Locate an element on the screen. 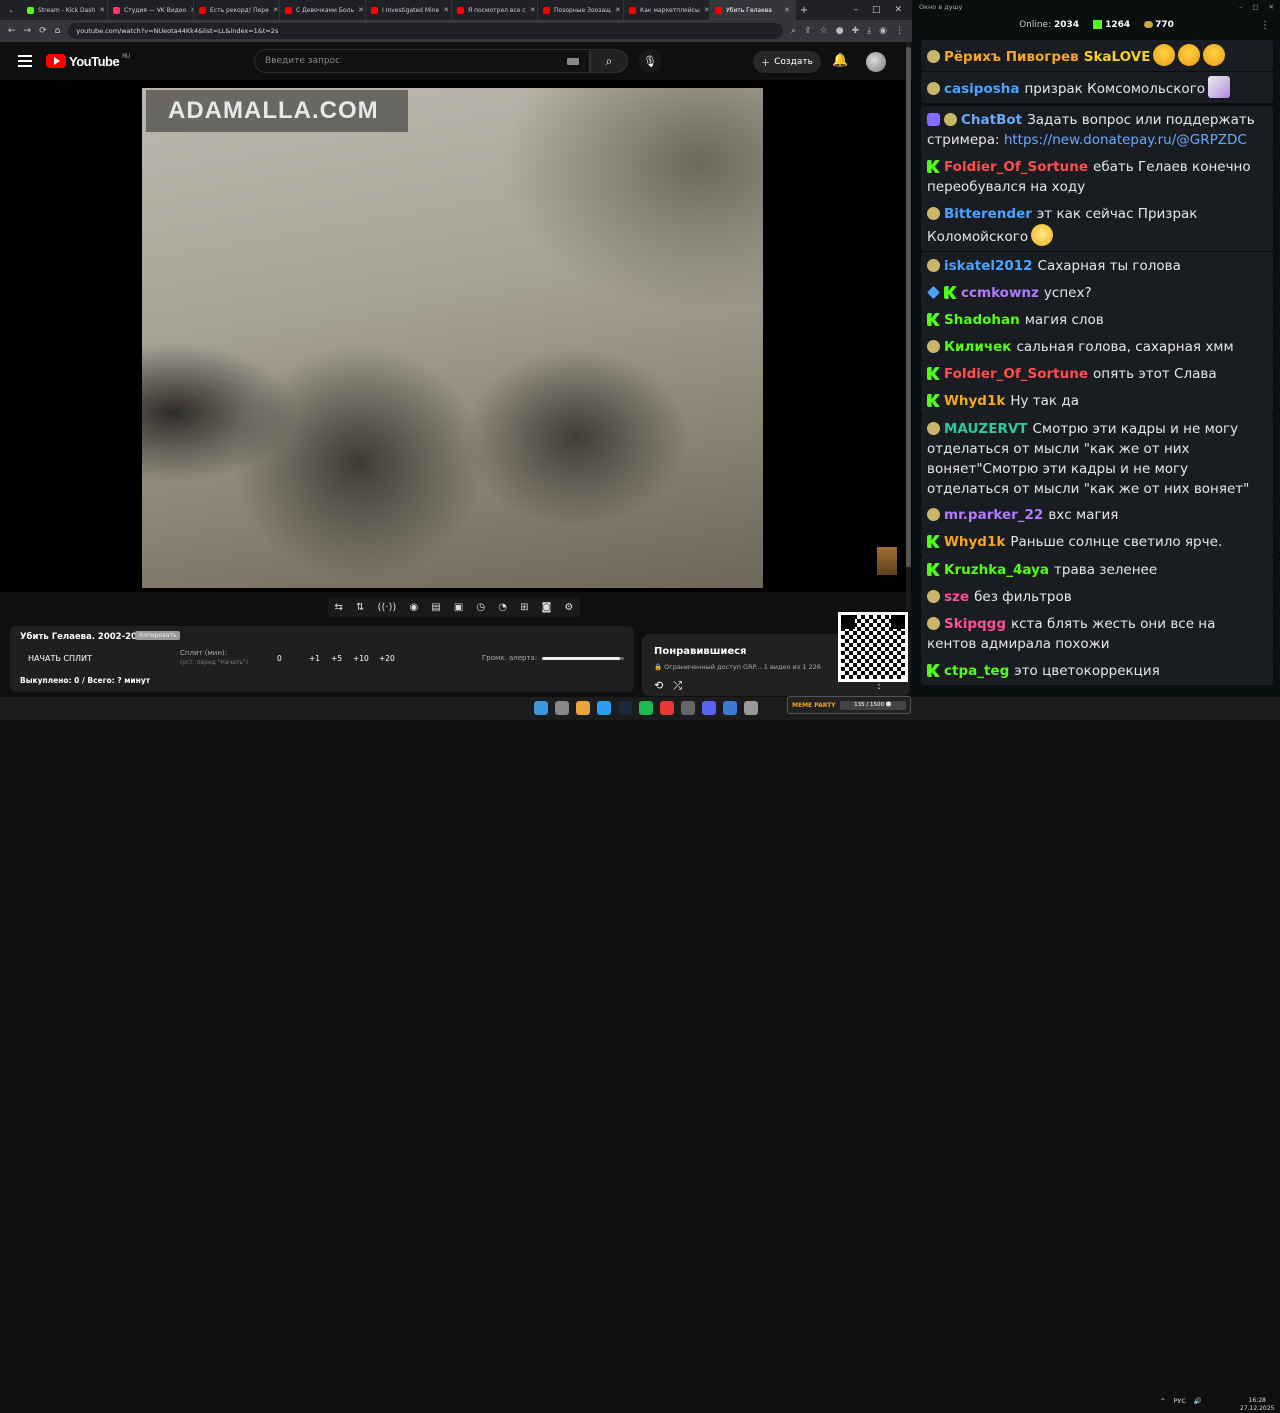  split-plus5-button: +5 is located at coordinates (336, 658).